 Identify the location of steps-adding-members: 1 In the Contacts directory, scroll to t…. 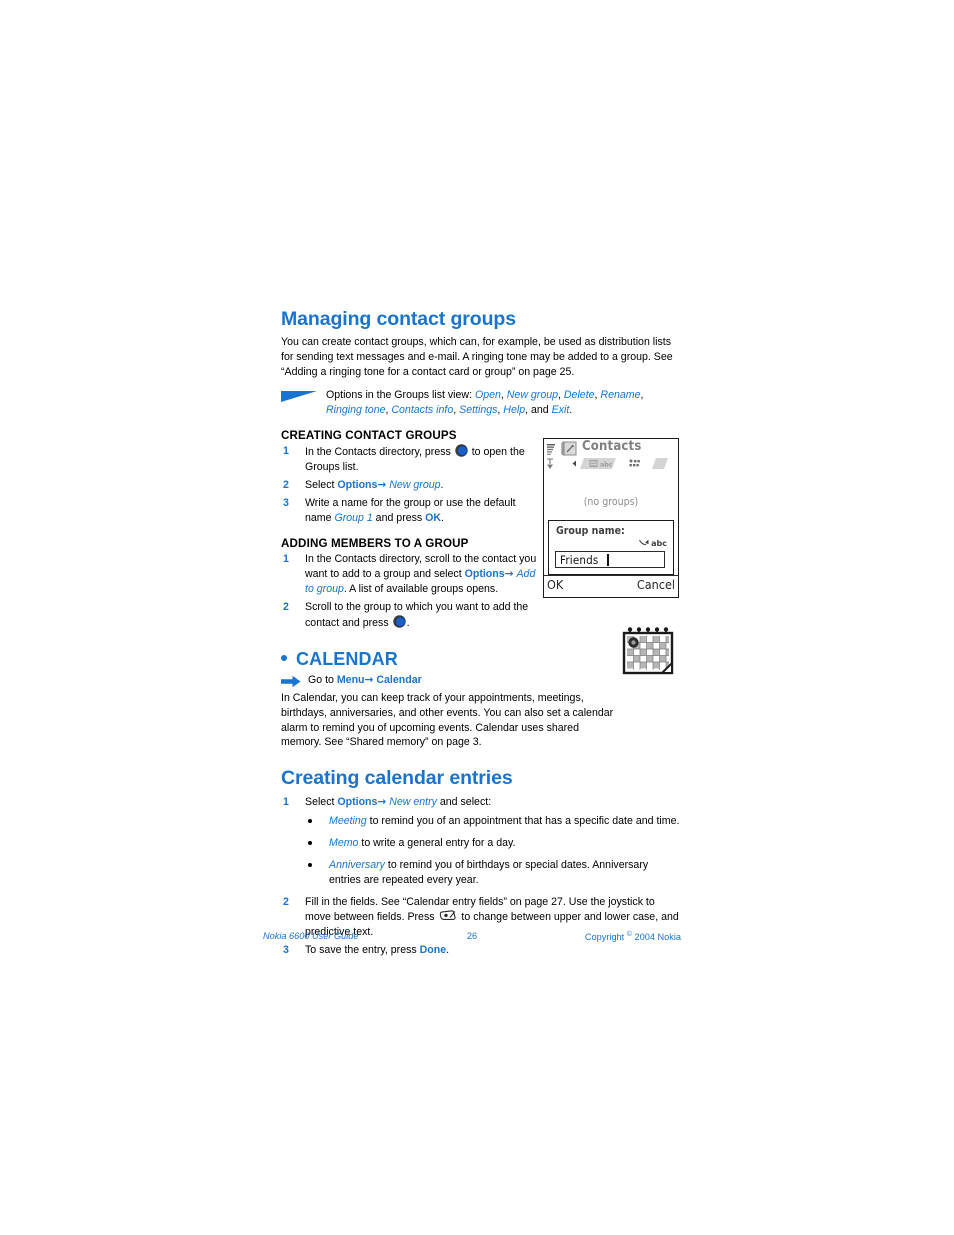
(410, 591).